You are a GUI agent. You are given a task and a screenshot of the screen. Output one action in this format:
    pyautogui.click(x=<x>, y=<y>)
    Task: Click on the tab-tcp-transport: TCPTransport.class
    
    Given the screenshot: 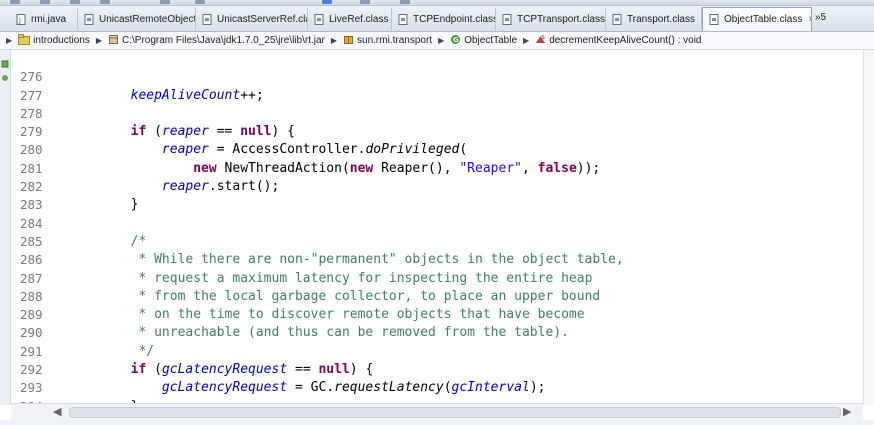 What is the action you would take?
    pyautogui.click(x=551, y=19)
    